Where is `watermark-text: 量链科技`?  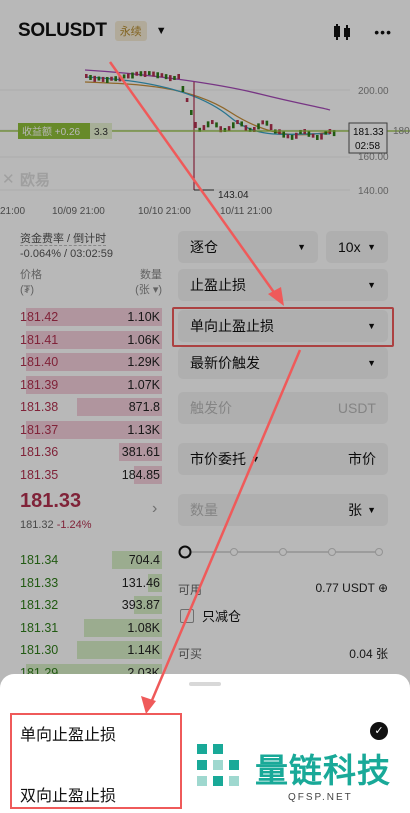 watermark-text: 量链科技 is located at coordinates (323, 770).